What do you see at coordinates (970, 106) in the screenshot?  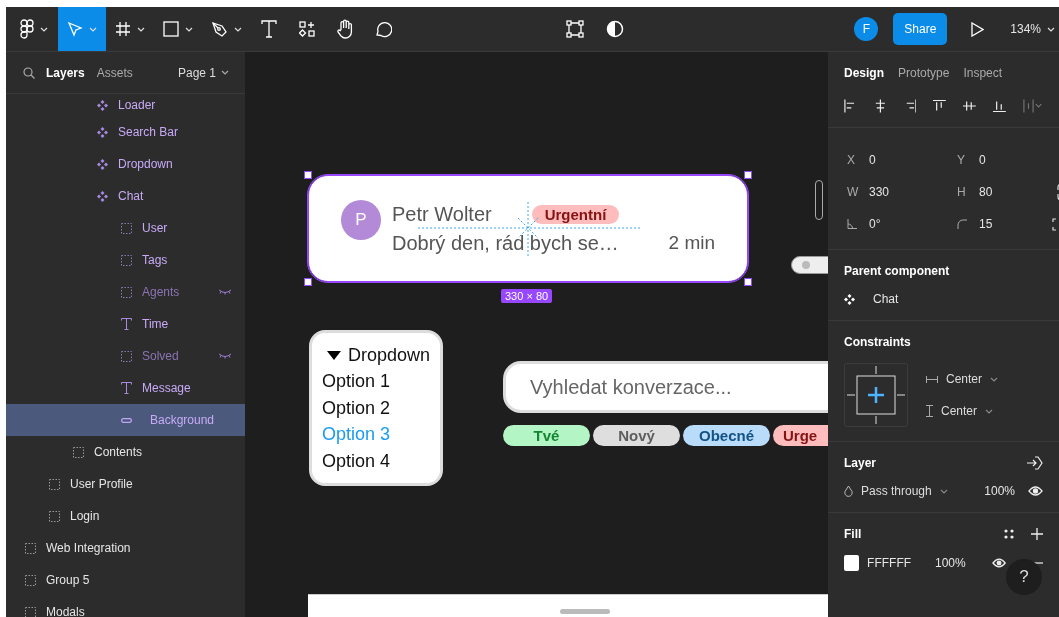 I see `align-middle-icon` at bounding box center [970, 106].